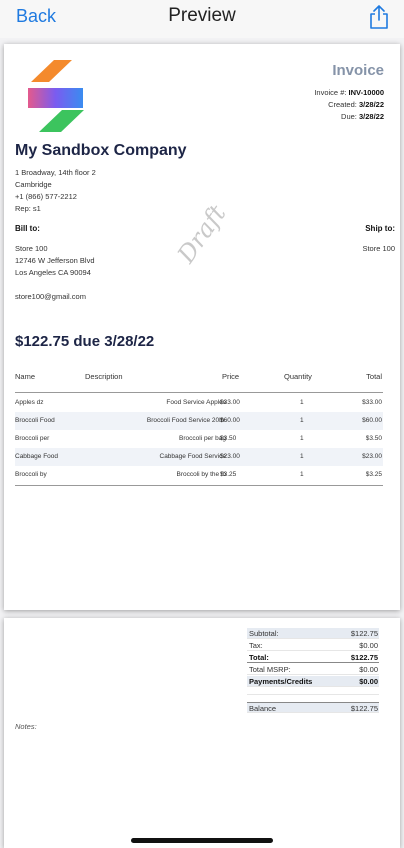  Describe the element at coordinates (374, 376) in the screenshot. I see `col-total-header: Total` at that location.